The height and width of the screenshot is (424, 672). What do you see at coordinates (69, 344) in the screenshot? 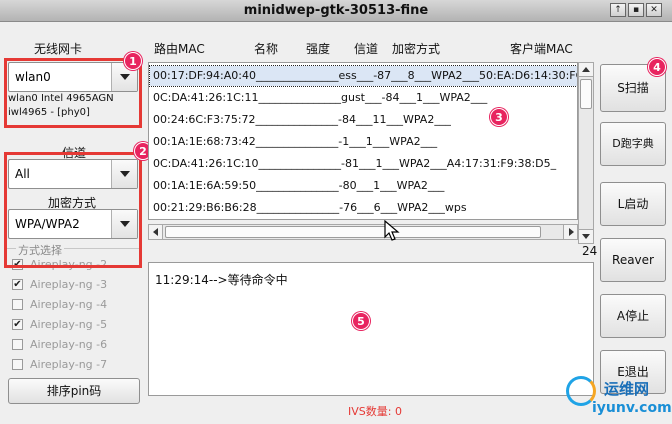
I see `aireplay-label: Aireplay-ng -6` at bounding box center [69, 344].